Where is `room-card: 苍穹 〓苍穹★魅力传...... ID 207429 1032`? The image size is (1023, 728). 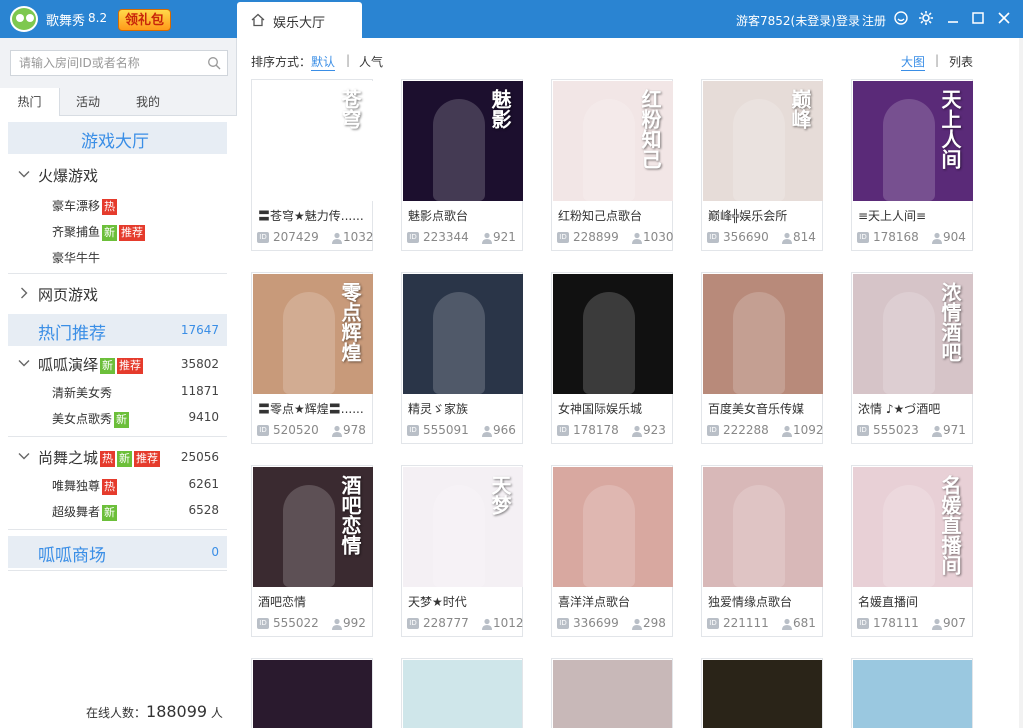 room-card: 苍穹 〓苍穹★魅力传...... ID 207429 1032 is located at coordinates (312, 165).